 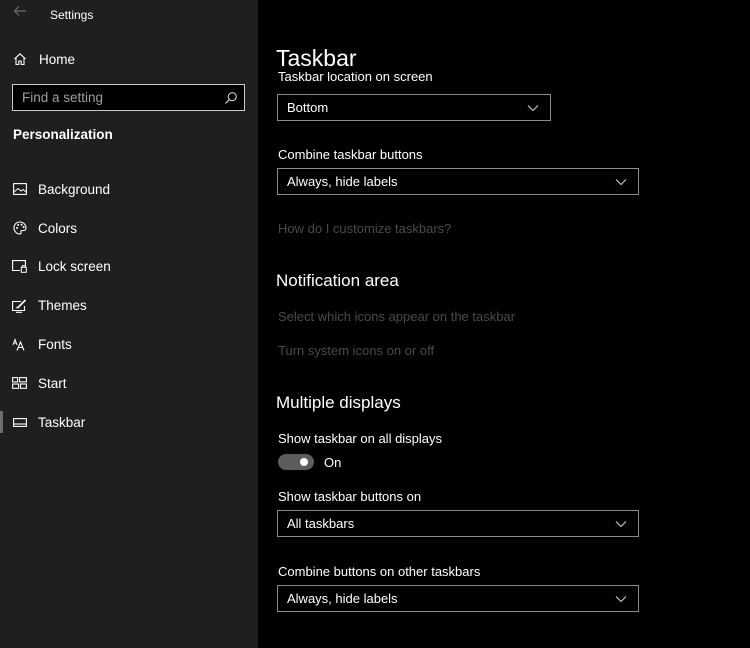 What do you see at coordinates (129, 228) in the screenshot?
I see `sidebar-item-colors: Colors` at bounding box center [129, 228].